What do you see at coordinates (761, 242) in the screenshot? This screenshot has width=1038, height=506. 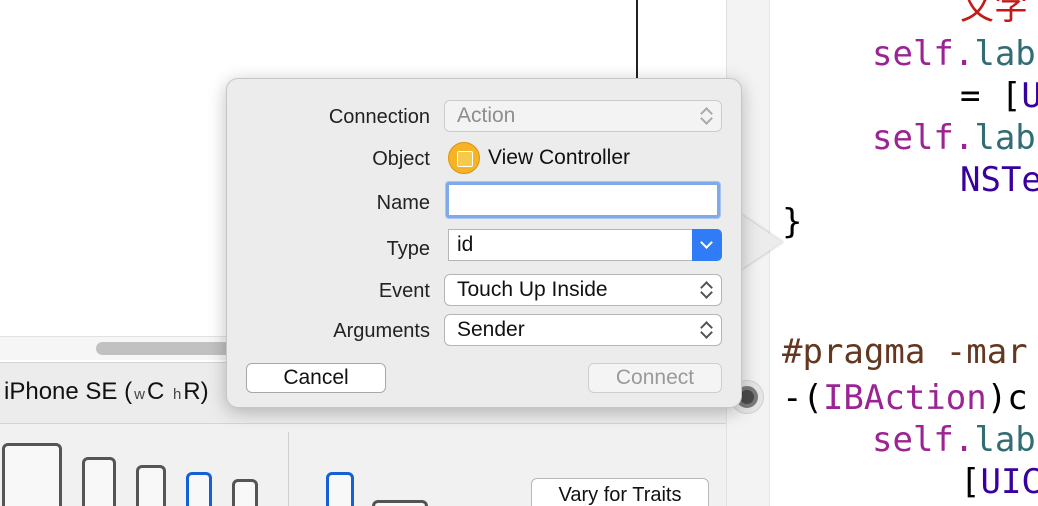 I see `popover-arrow` at bounding box center [761, 242].